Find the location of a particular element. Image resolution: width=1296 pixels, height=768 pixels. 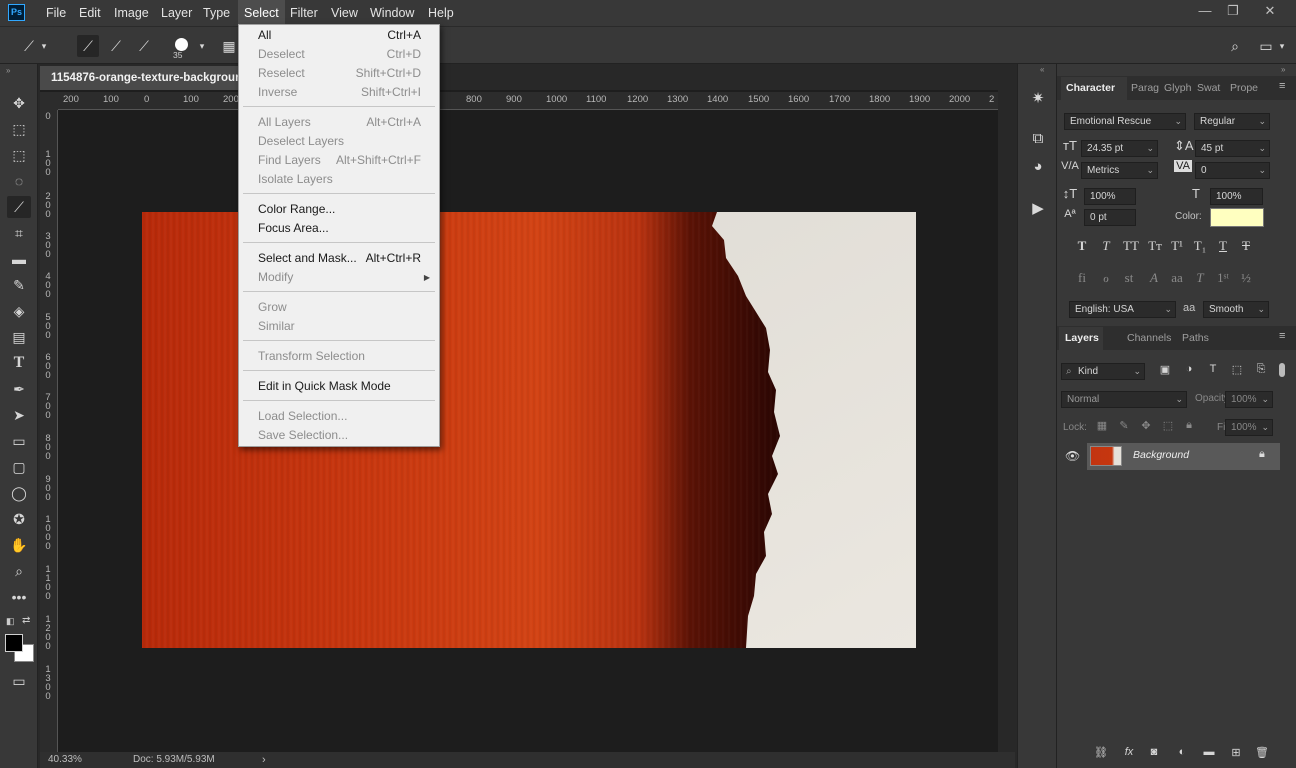

stylistic-alternates-icon: aa is located at coordinates (1177, 278).